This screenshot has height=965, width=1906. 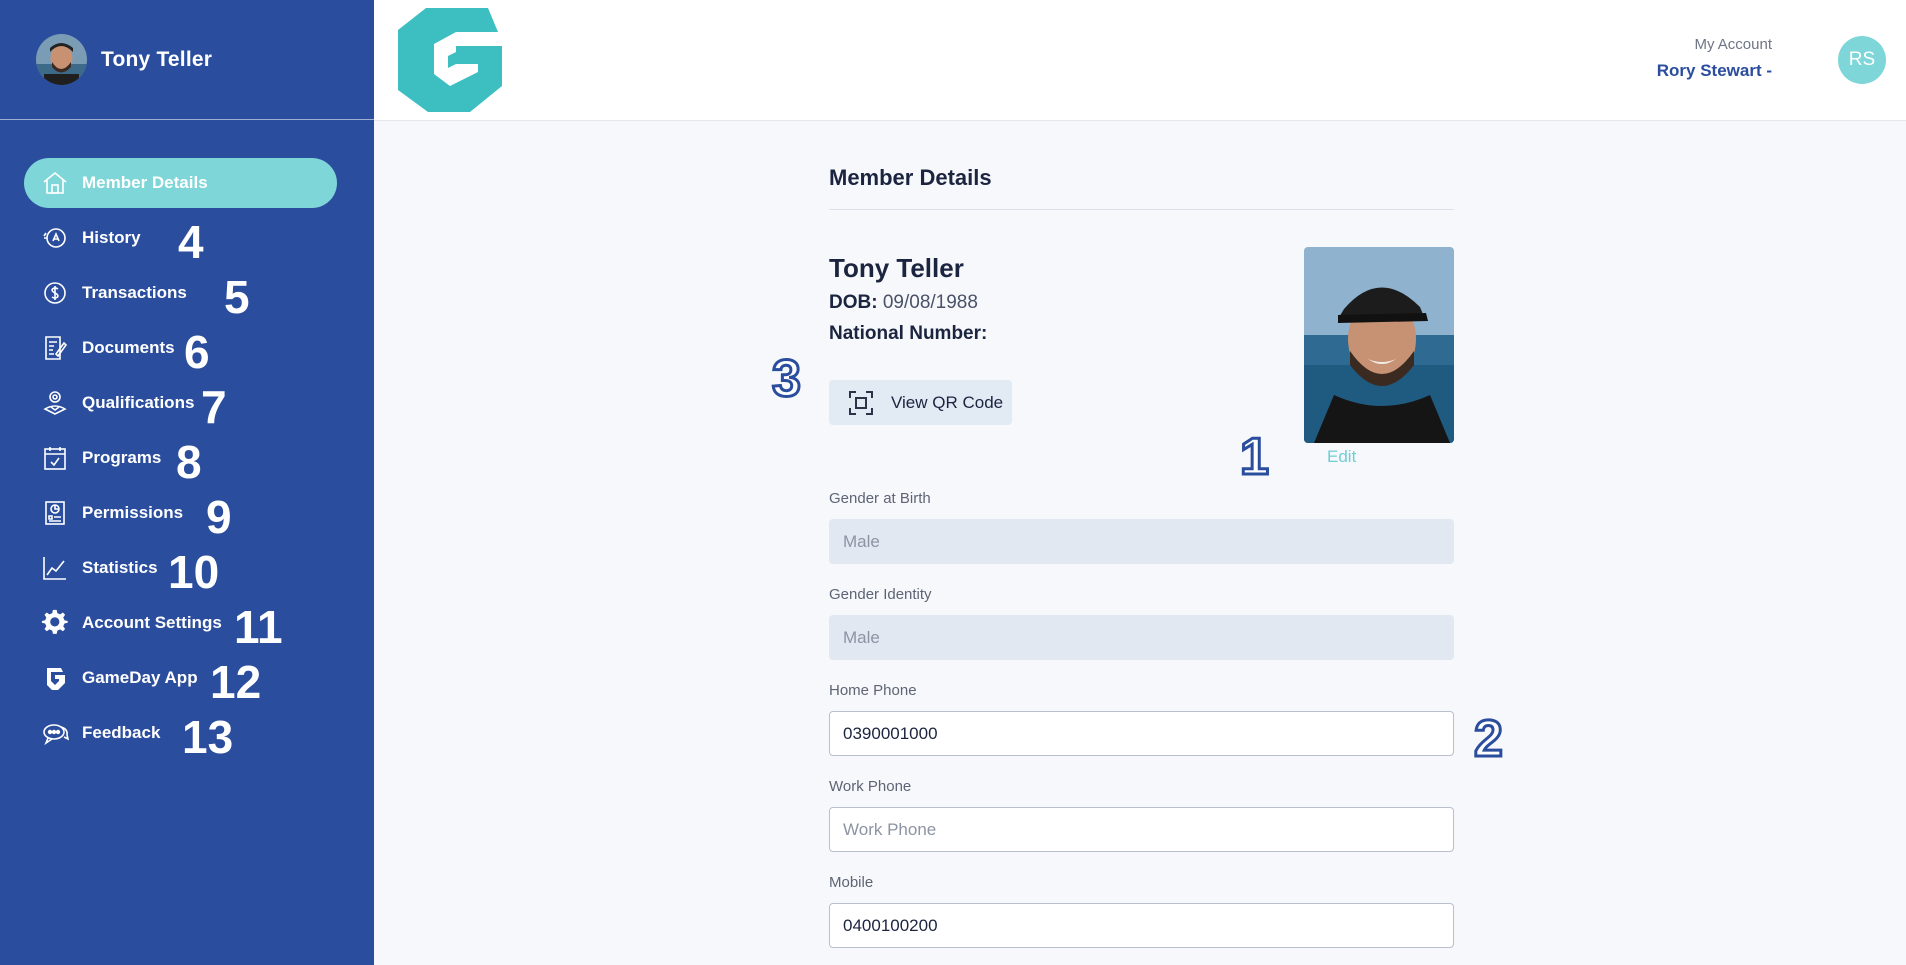 I want to click on annotation-number: 11, so click(x=258, y=627).